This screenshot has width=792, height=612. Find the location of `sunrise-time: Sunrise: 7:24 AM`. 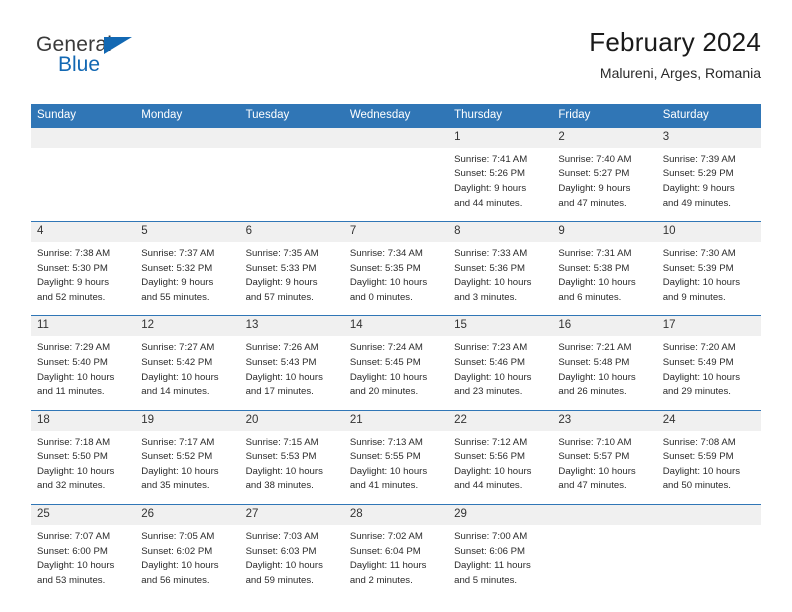

sunrise-time: Sunrise: 7:24 AM is located at coordinates (386, 348).